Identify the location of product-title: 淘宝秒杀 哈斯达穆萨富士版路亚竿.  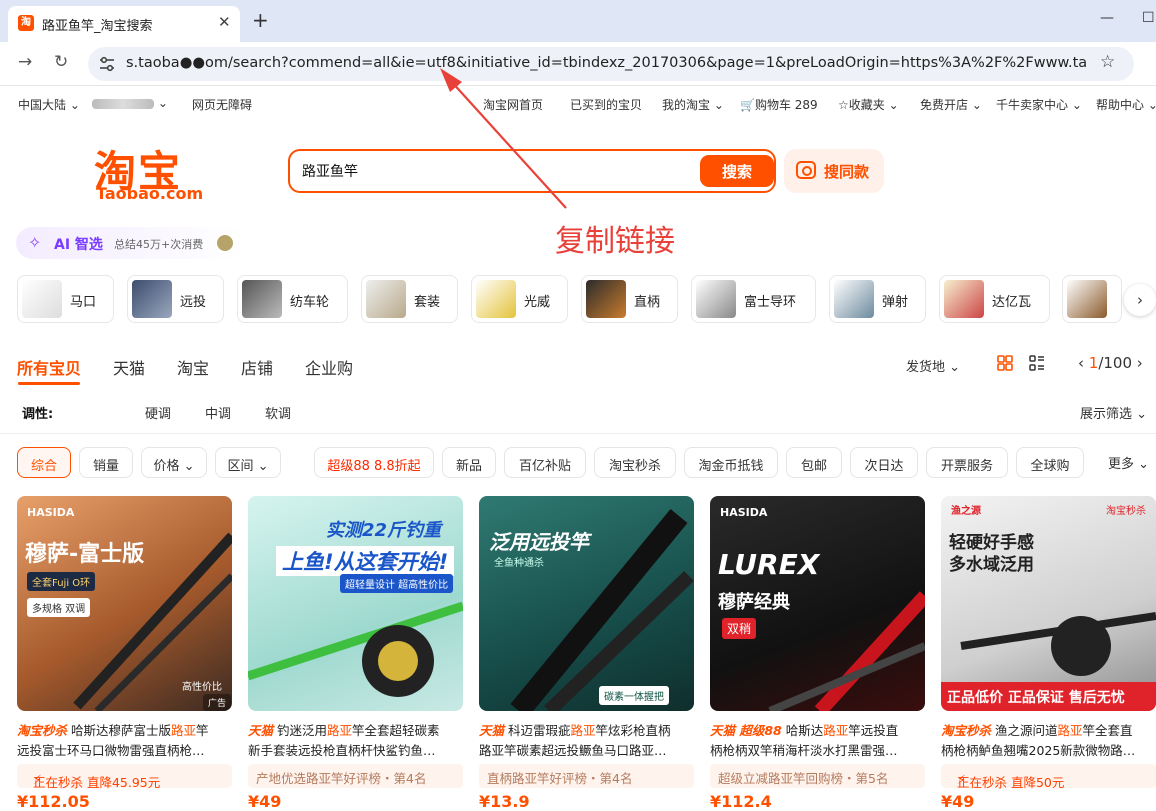
(124, 731).